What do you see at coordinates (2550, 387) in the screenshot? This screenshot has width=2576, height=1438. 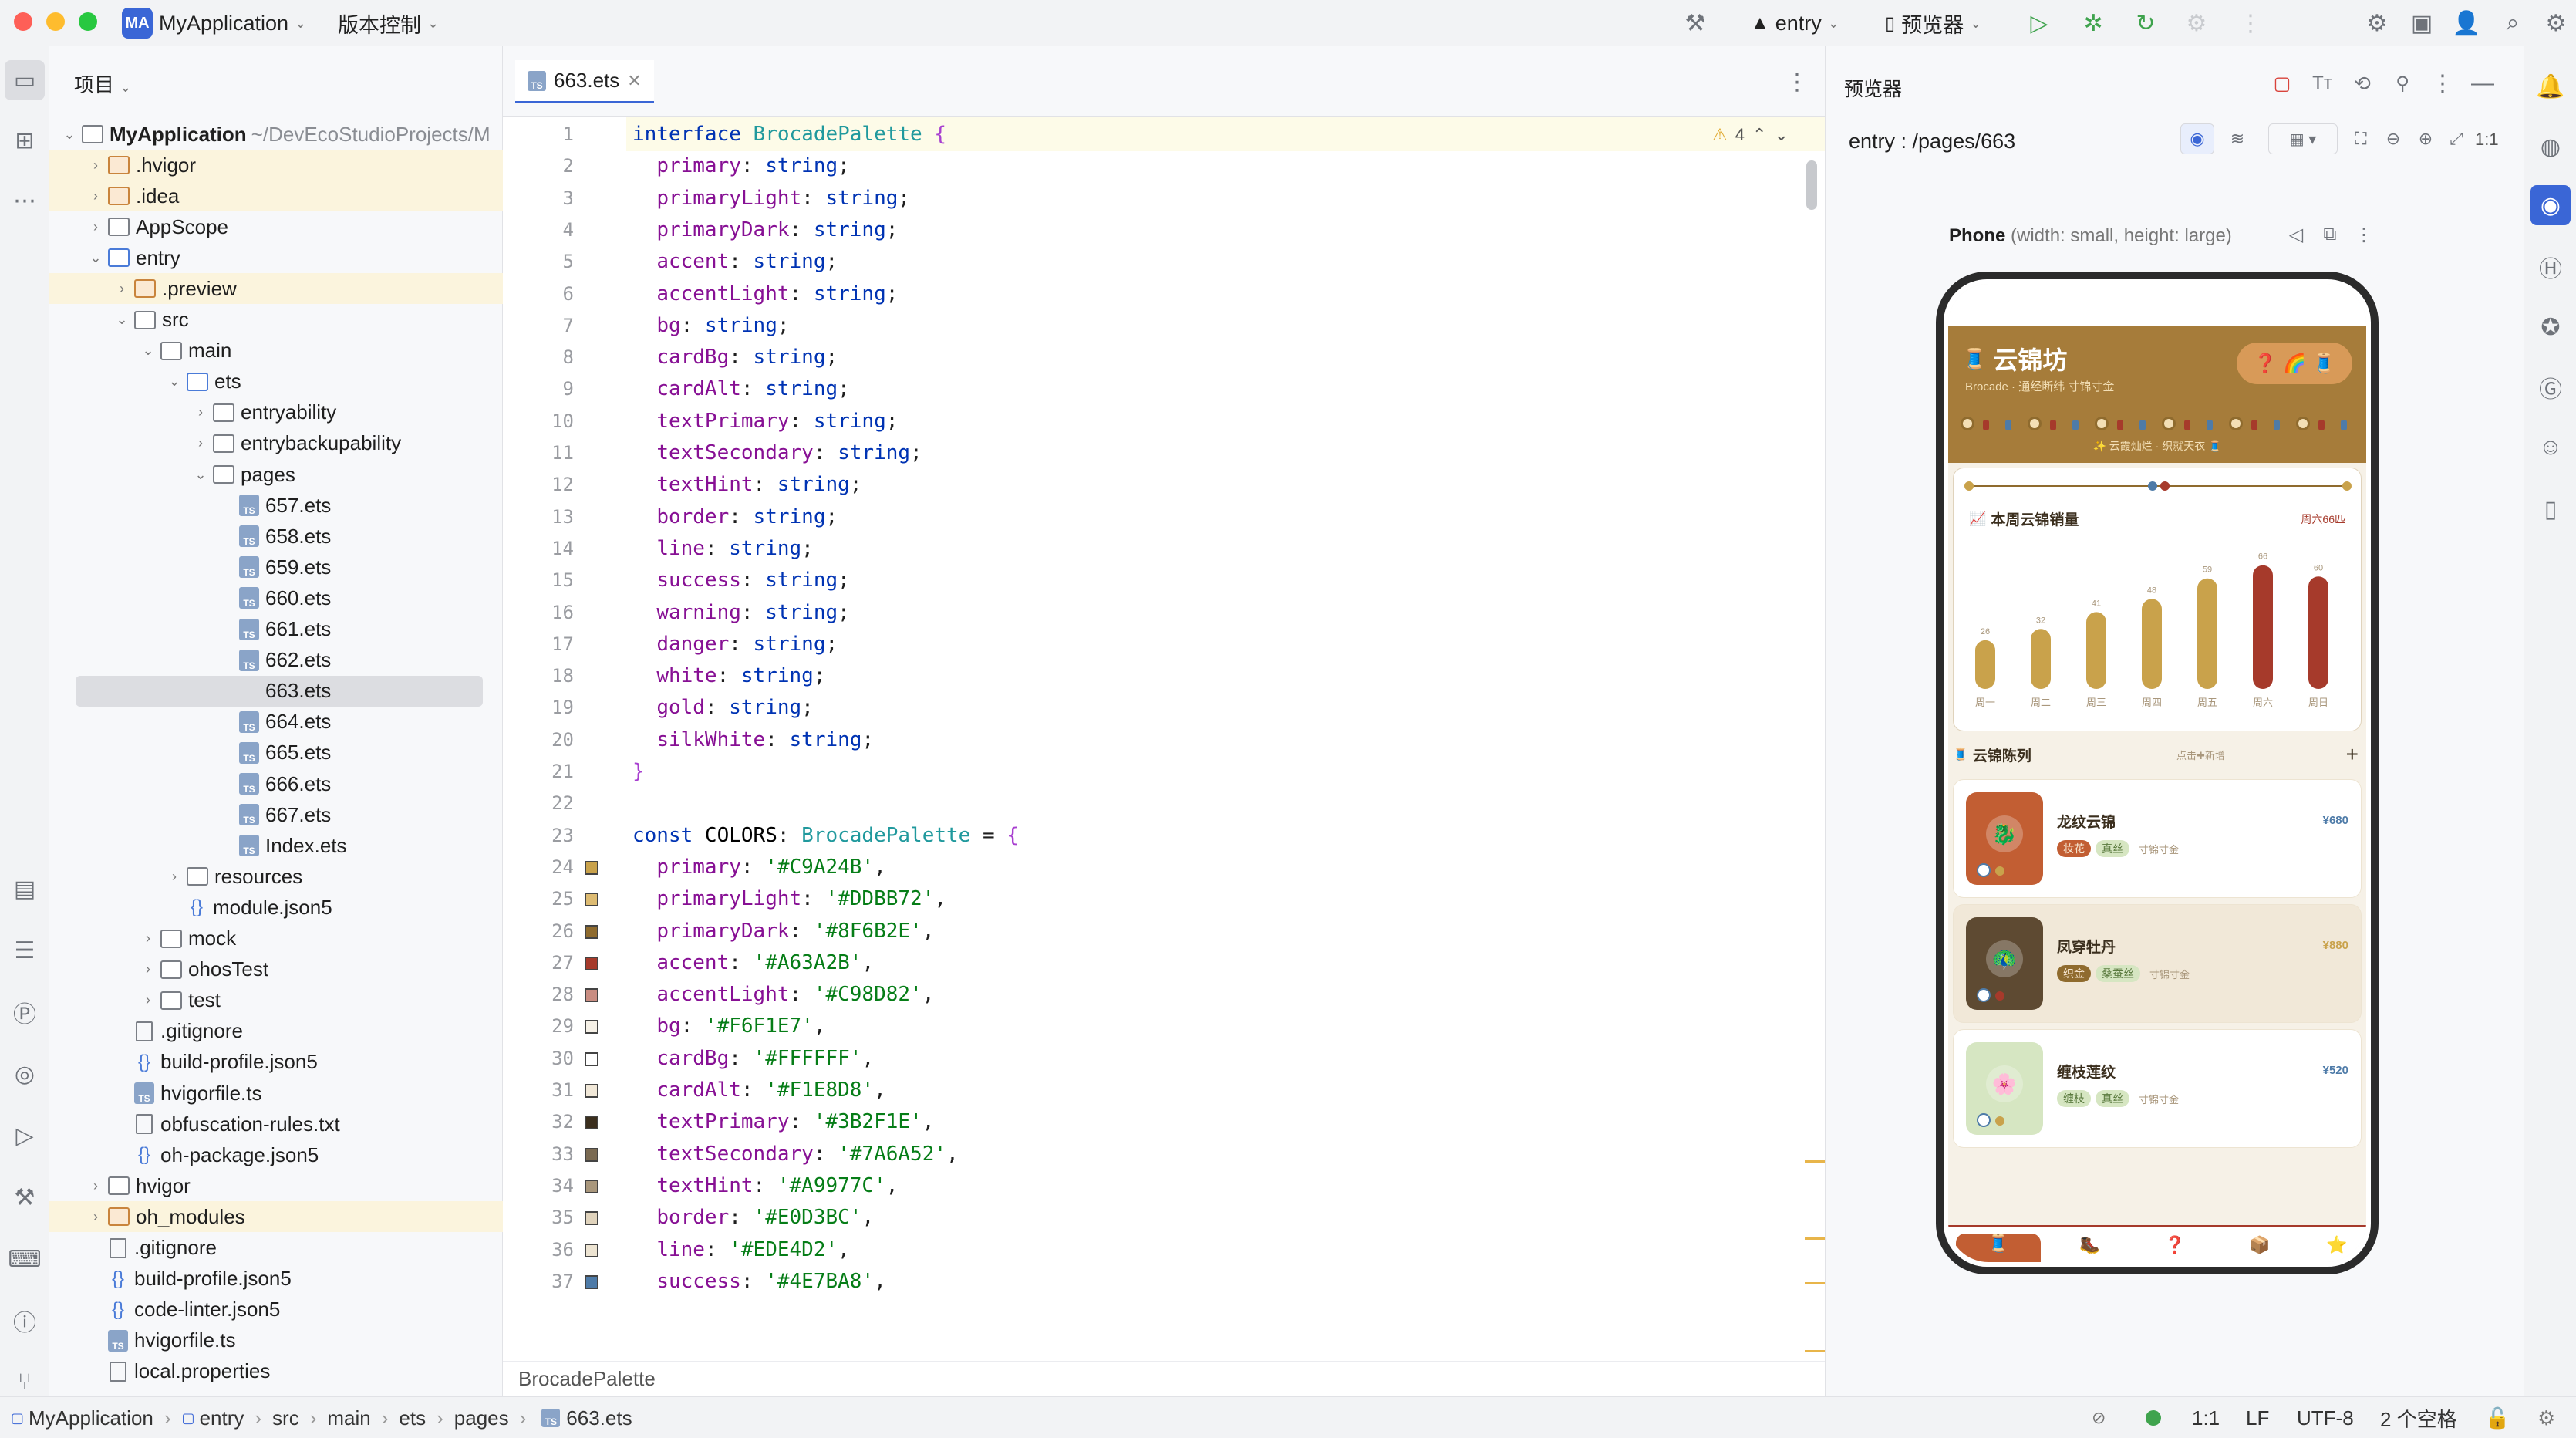 I see `gradle-icon: Ⓖ` at bounding box center [2550, 387].